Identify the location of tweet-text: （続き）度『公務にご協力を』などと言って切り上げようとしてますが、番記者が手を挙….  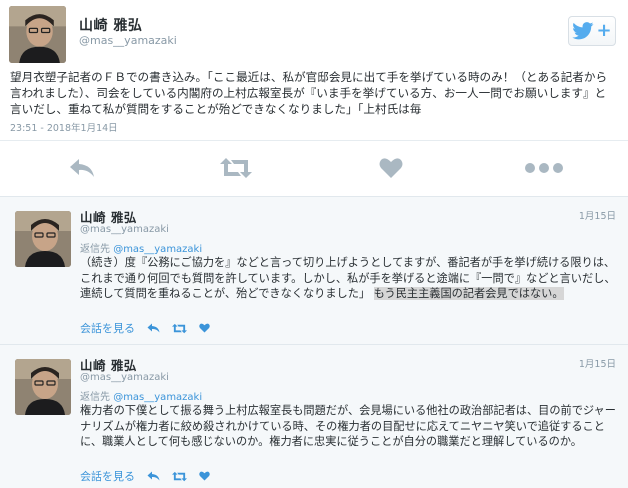
(350, 278).